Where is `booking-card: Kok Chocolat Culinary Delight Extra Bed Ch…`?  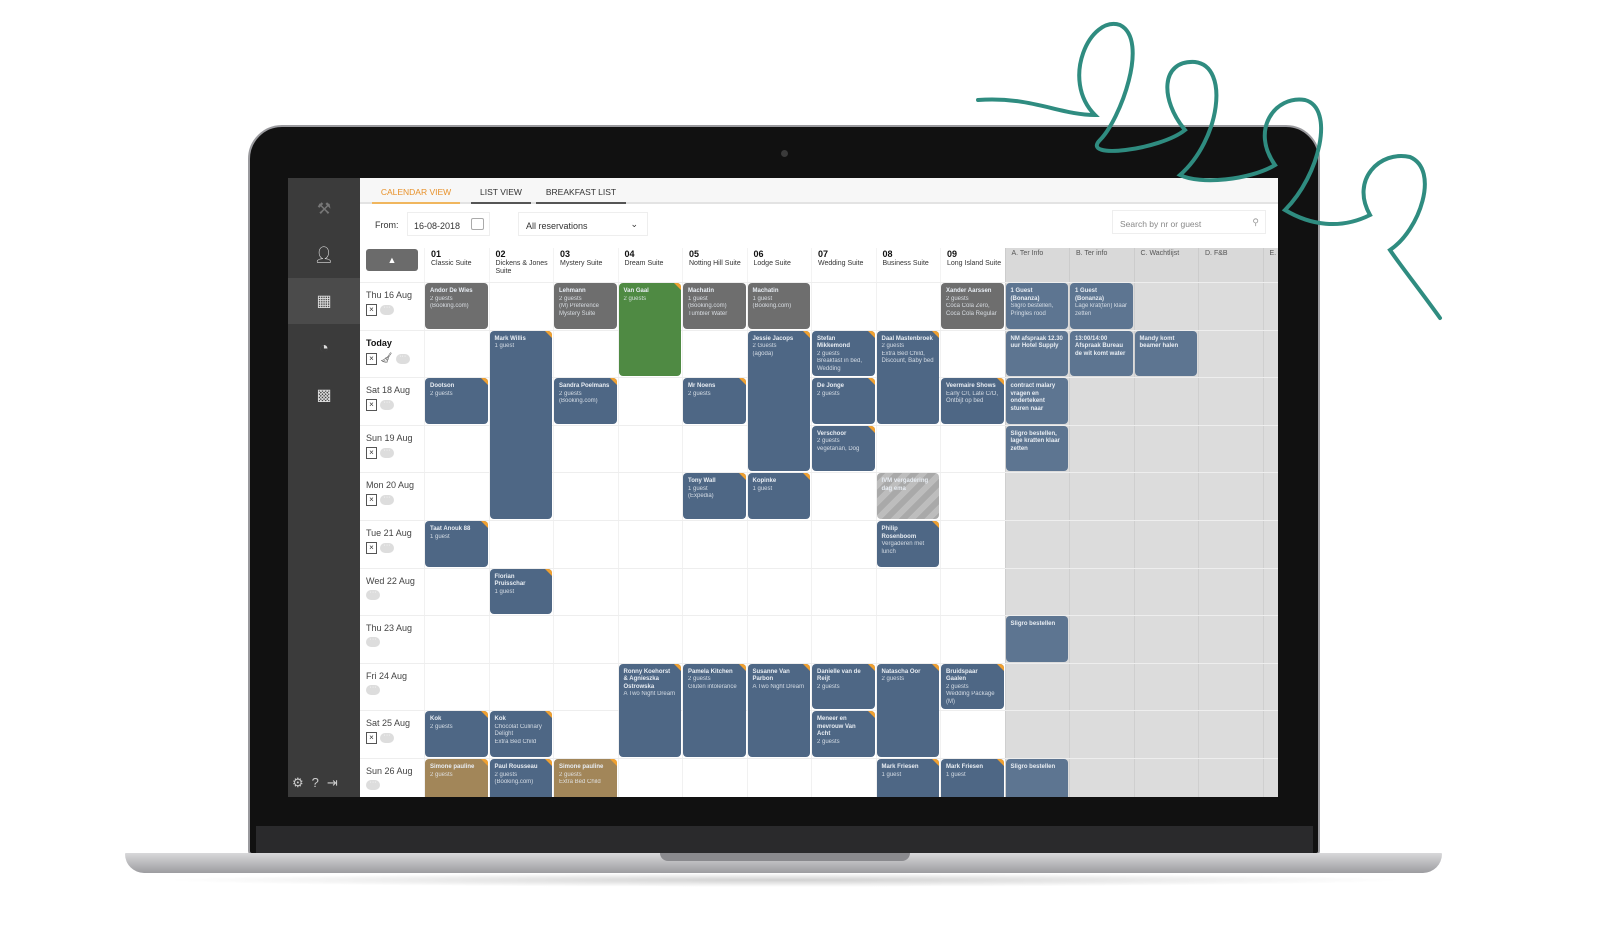
booking-card: Kok Chocolat Culinary Delight Extra Bed Ch… is located at coordinates (520, 734).